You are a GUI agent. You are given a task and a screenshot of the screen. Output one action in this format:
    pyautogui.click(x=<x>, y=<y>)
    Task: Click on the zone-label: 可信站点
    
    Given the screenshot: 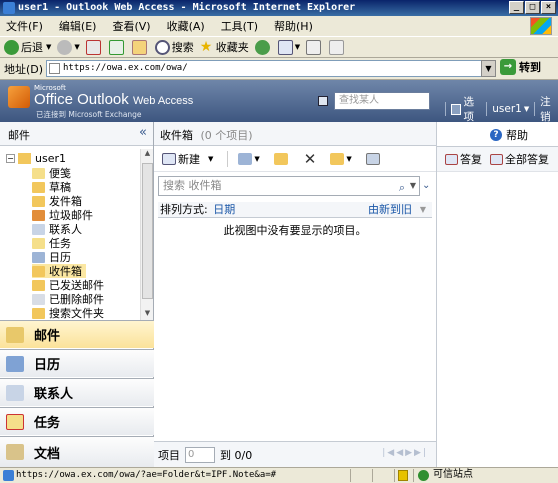 What is the action you would take?
    pyautogui.click(x=453, y=474)
    